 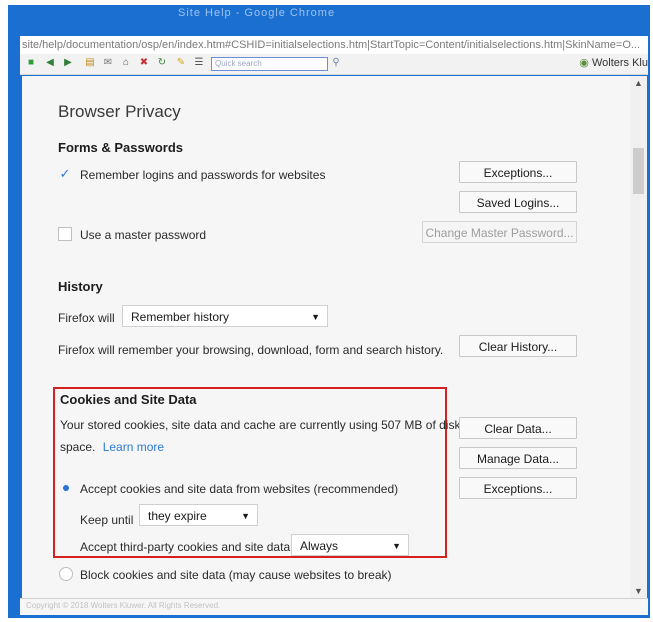 I want to click on third-party-select: Always ▼, so click(x=350, y=545).